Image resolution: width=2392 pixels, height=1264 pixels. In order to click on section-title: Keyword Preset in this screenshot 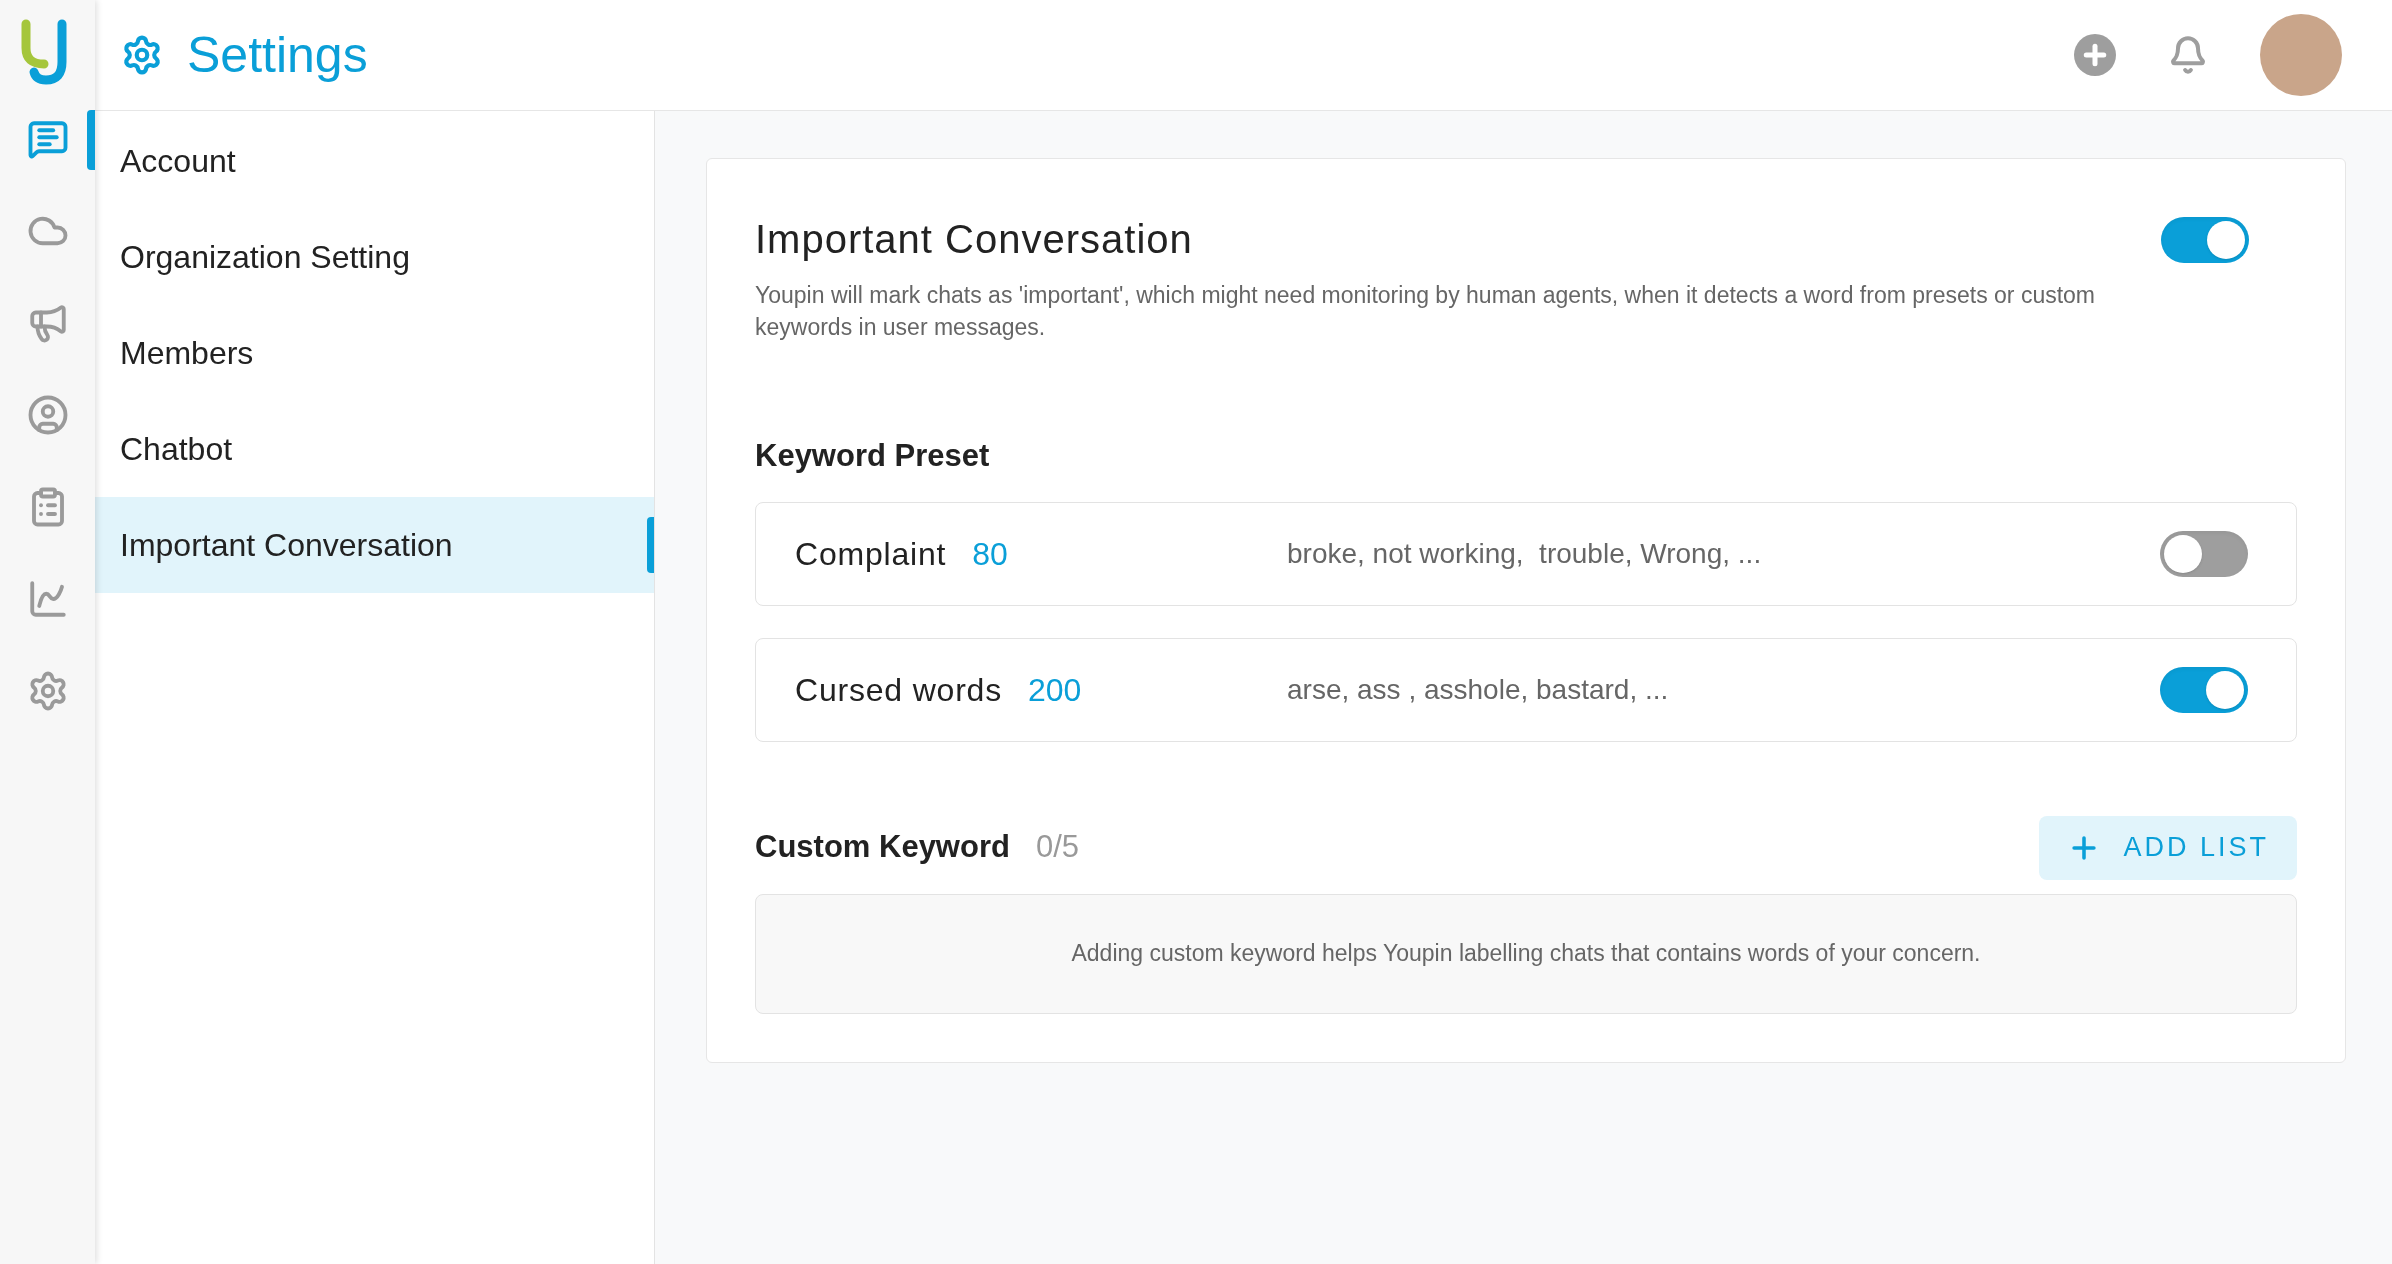, I will do `click(873, 456)`.